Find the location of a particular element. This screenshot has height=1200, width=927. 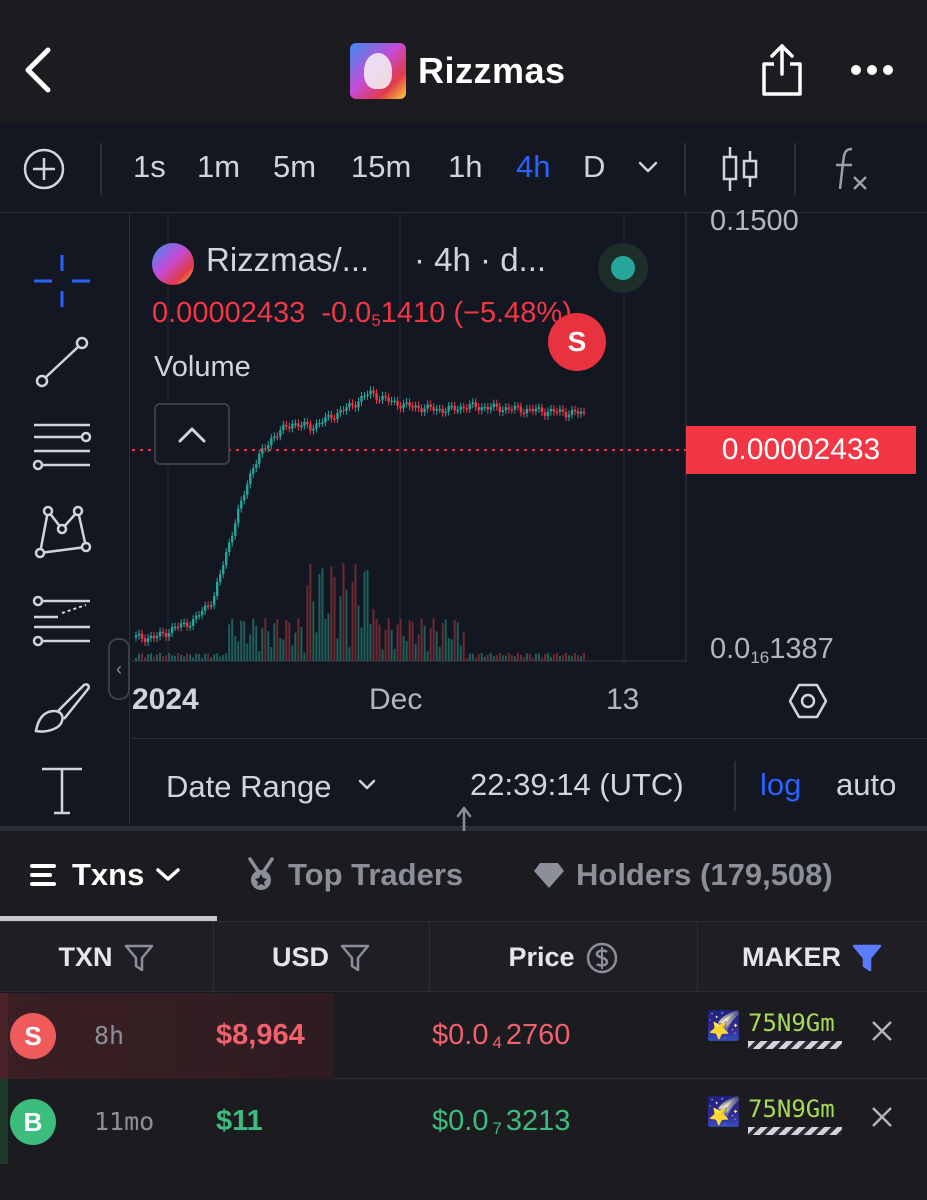

horizontal-lines-icon is located at coordinates (62, 445).